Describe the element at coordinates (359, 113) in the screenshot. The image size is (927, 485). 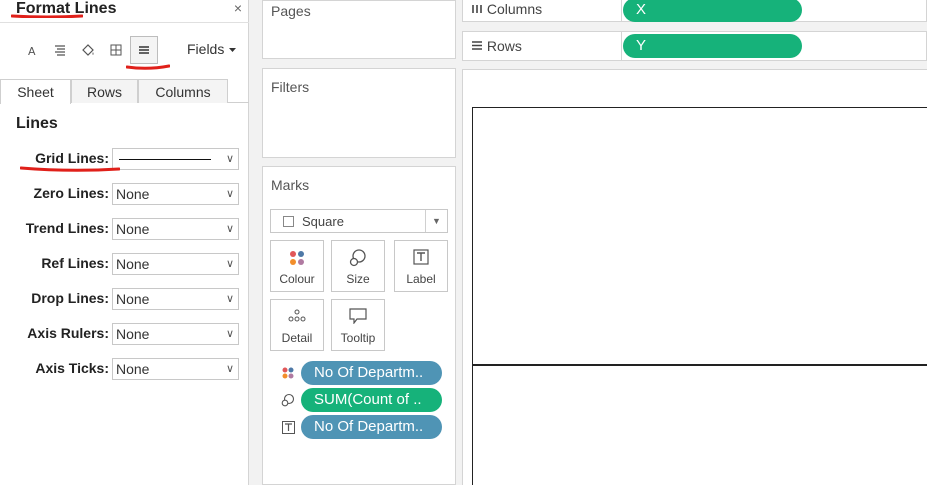
I see `filters-card: Filters` at that location.